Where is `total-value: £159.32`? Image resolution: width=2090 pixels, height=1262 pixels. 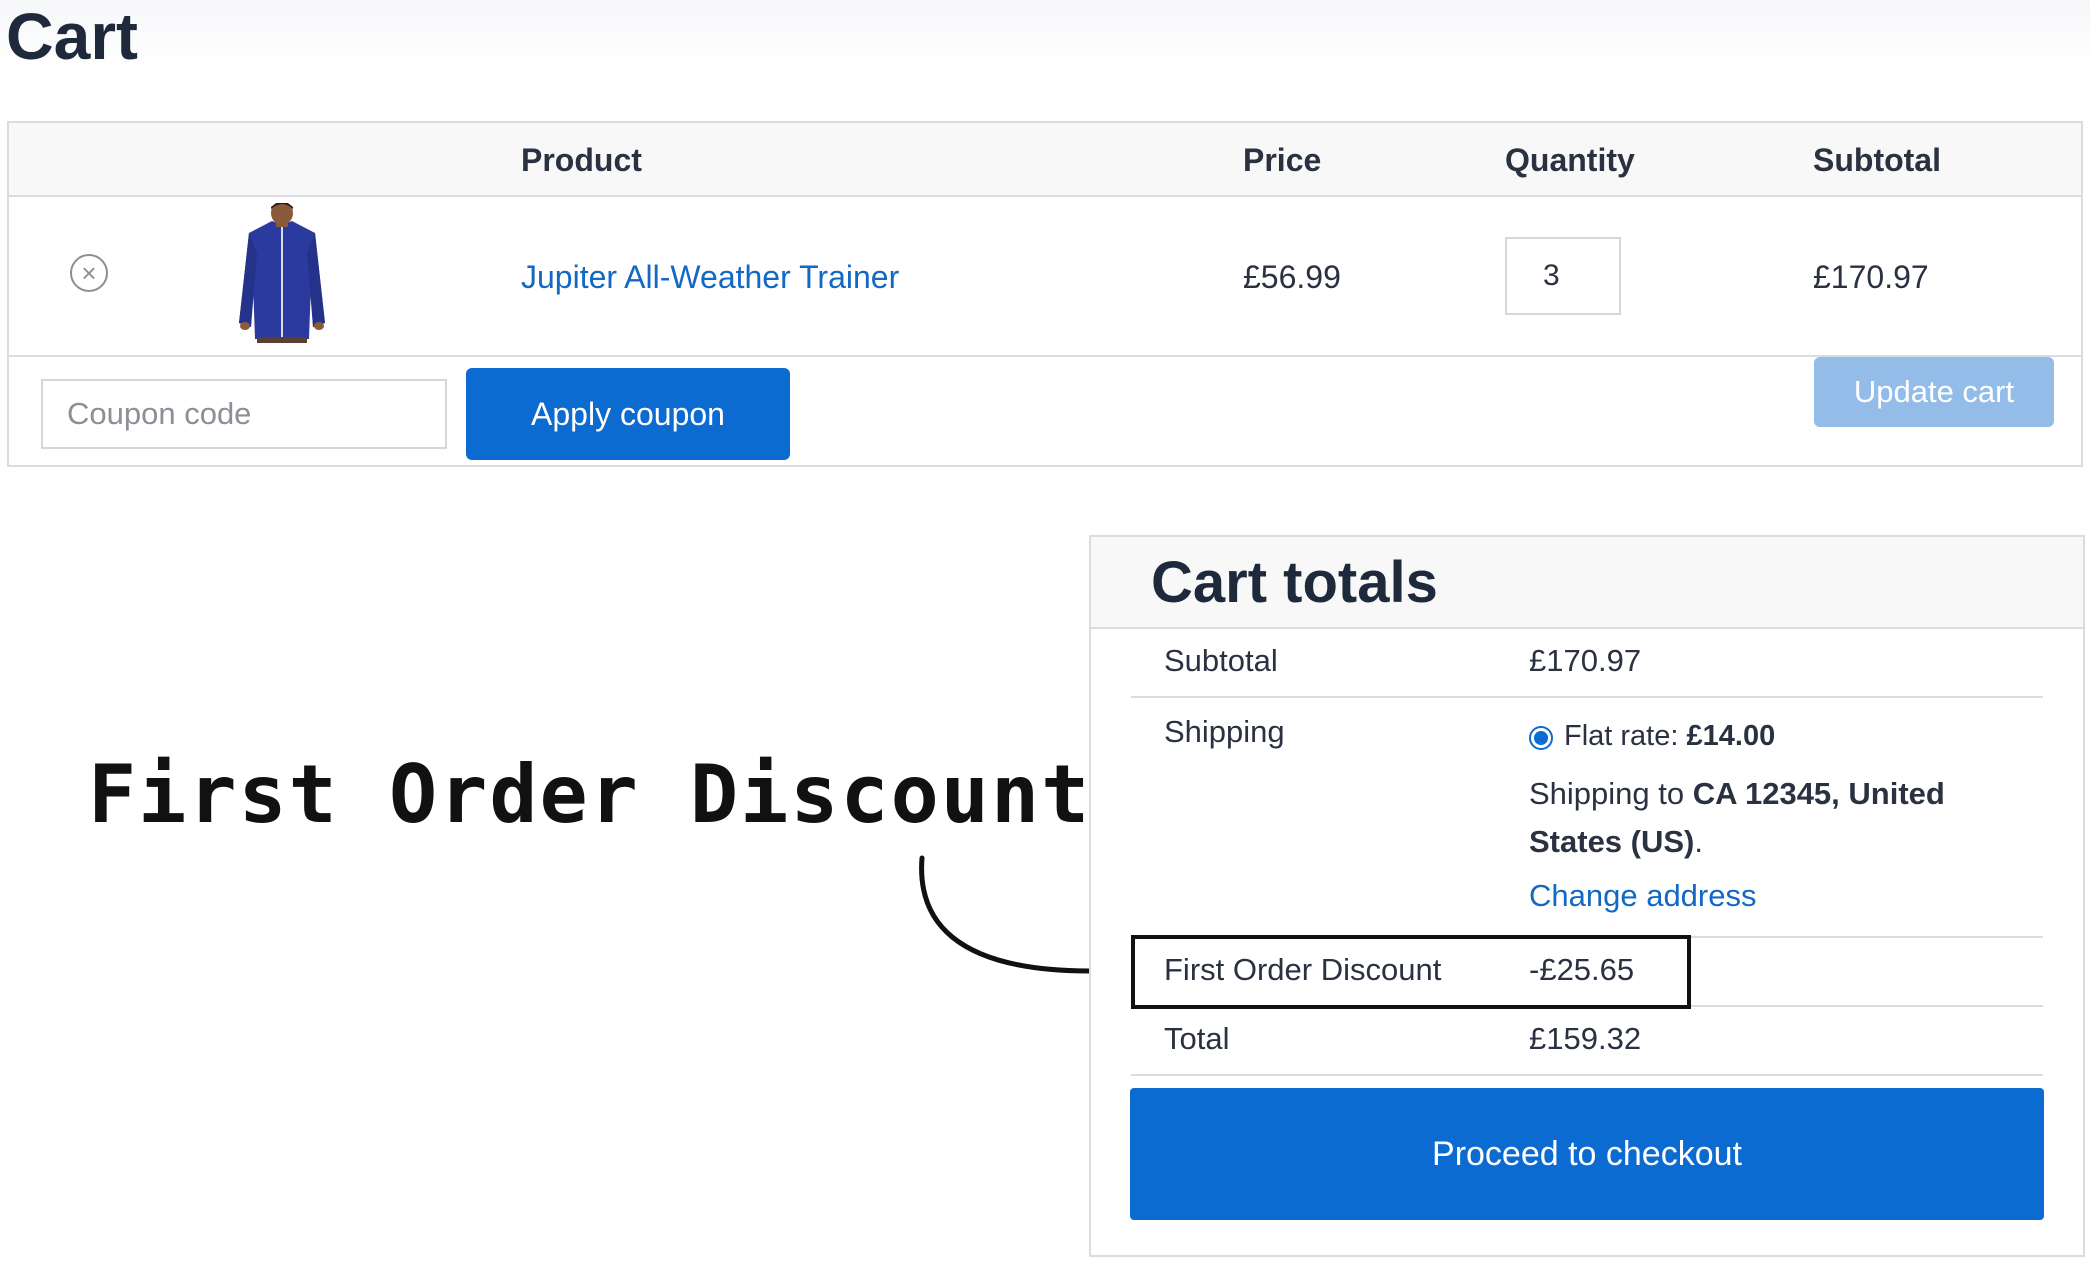
total-value: £159.32 is located at coordinates (1585, 1038).